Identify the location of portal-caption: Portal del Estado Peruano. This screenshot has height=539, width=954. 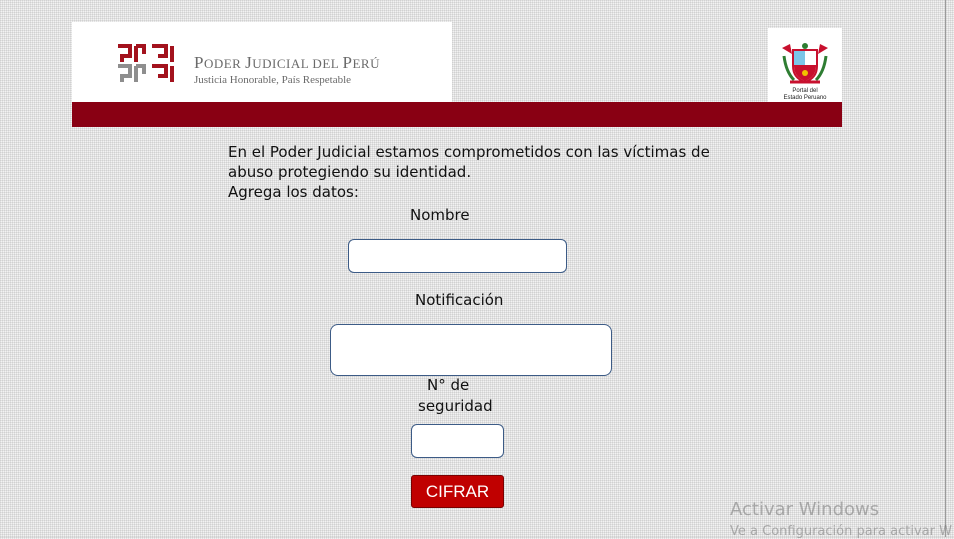
(805, 94).